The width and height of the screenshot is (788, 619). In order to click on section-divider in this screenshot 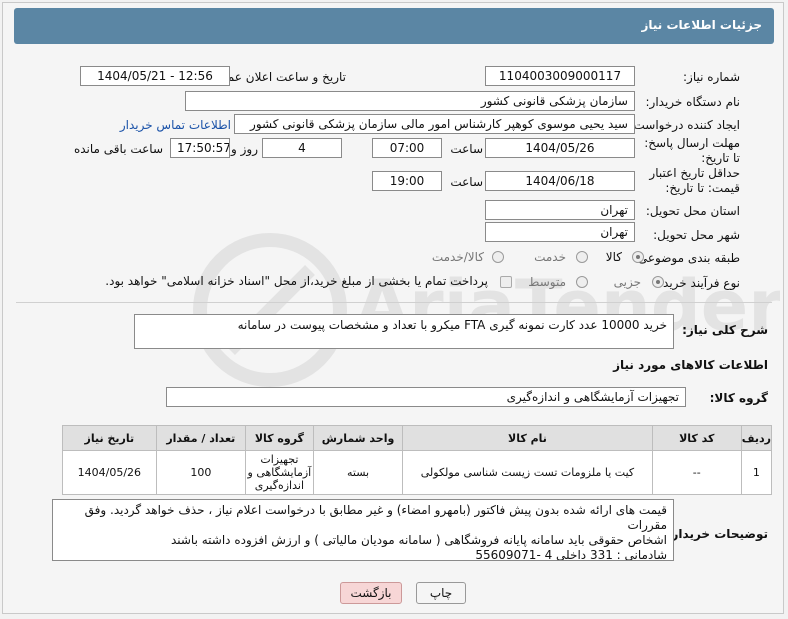, I will do `click(394, 302)`.